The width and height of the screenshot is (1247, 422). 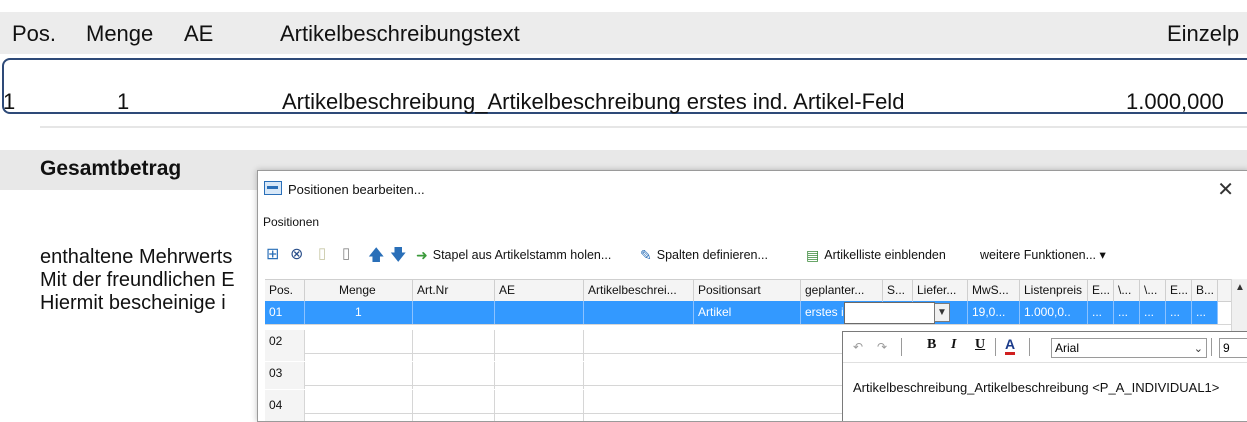 I want to click on col-listenpreis: Listenpreis, so click(x=1054, y=290).